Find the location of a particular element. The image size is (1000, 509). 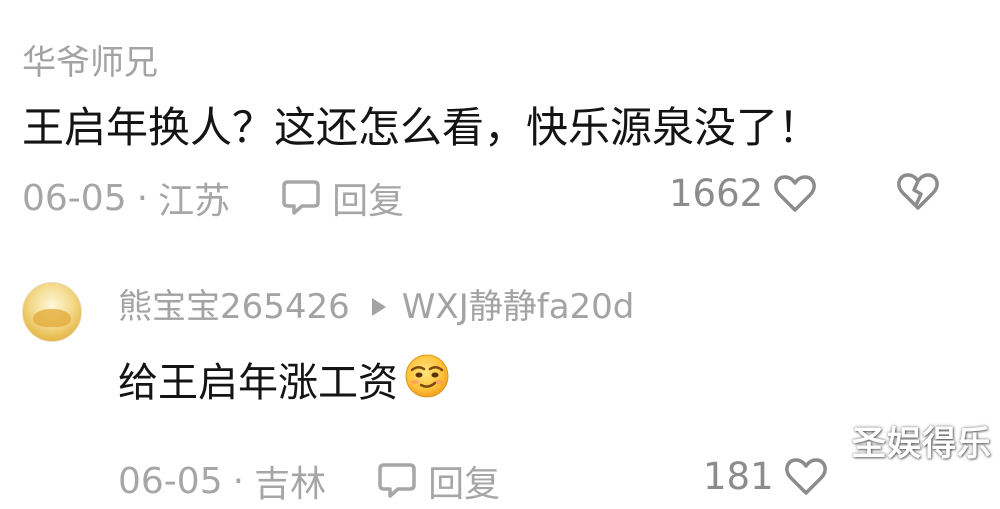

dislike-button is located at coordinates (918, 192).